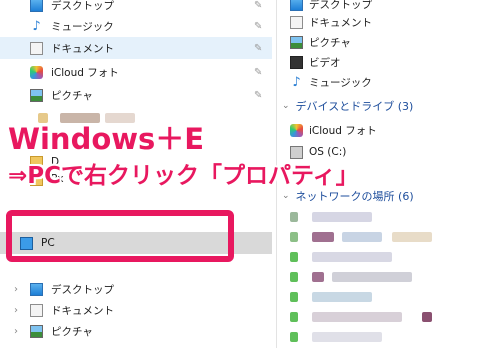 This screenshot has width=480, height=348. I want to click on nav-item-label: ミュージック, so click(82, 26).